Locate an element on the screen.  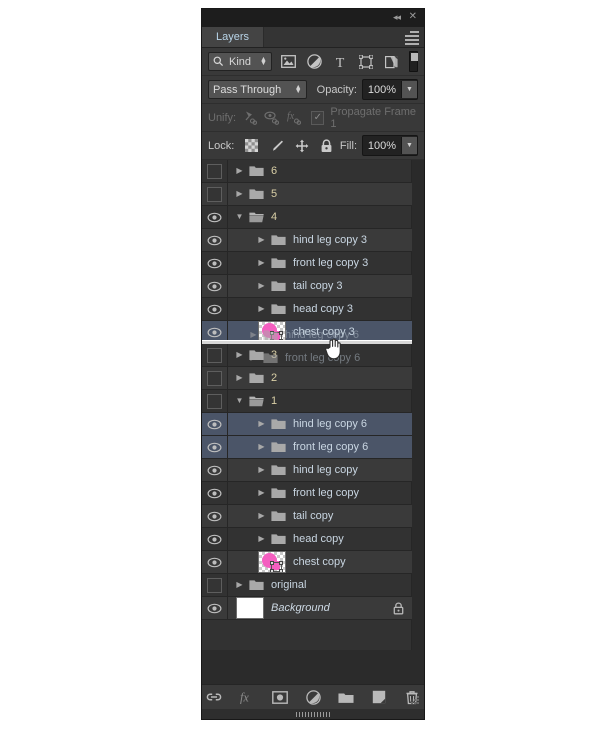
filter-kind-select: Kind ▲ ▼ is located at coordinates (240, 61).